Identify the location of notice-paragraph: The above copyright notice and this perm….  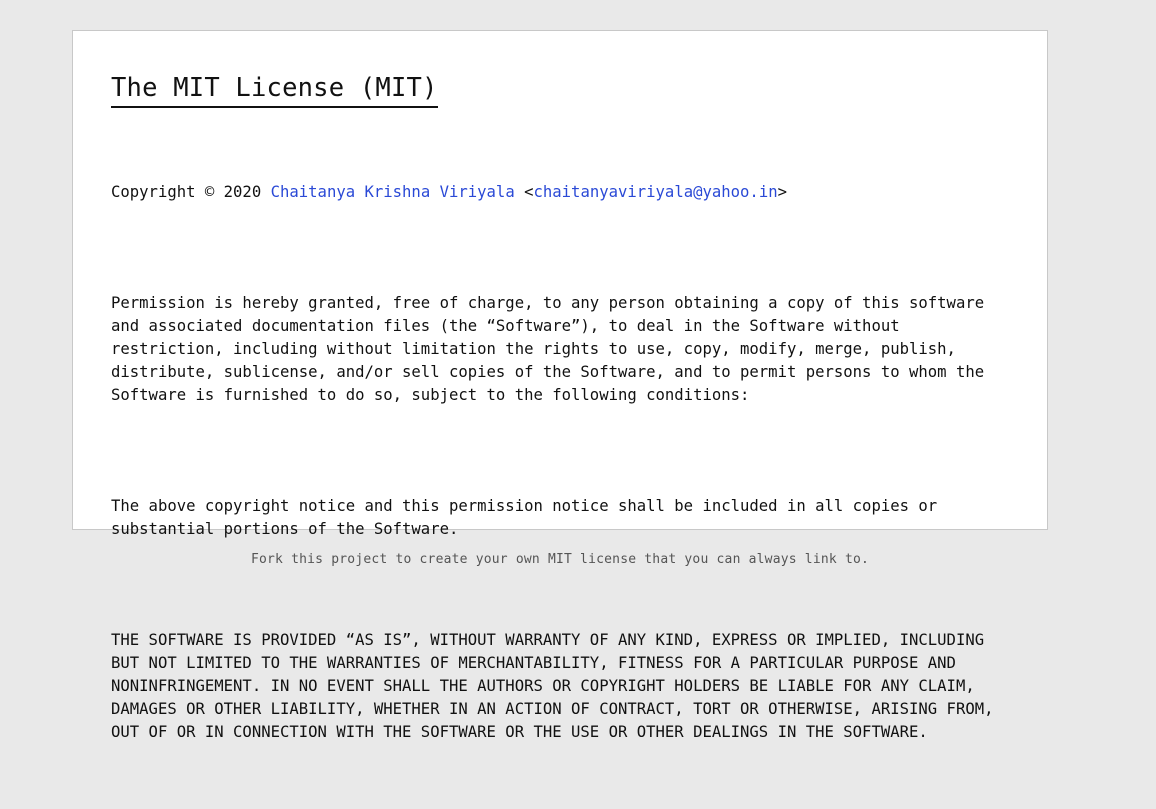
(571, 518).